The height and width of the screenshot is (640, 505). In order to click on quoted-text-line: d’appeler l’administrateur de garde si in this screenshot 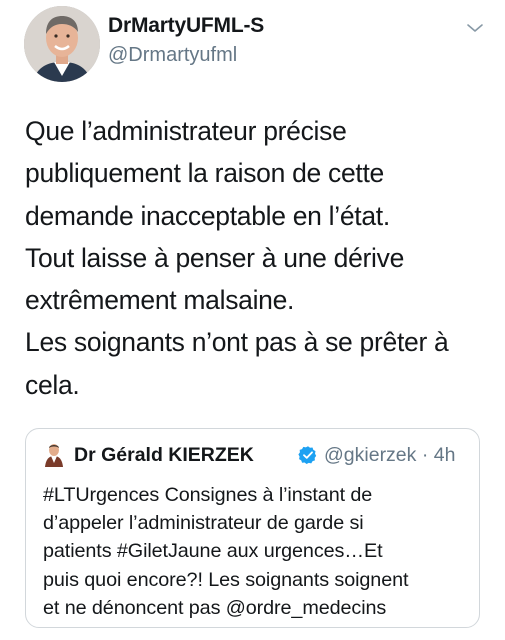, I will do `click(203, 523)`.